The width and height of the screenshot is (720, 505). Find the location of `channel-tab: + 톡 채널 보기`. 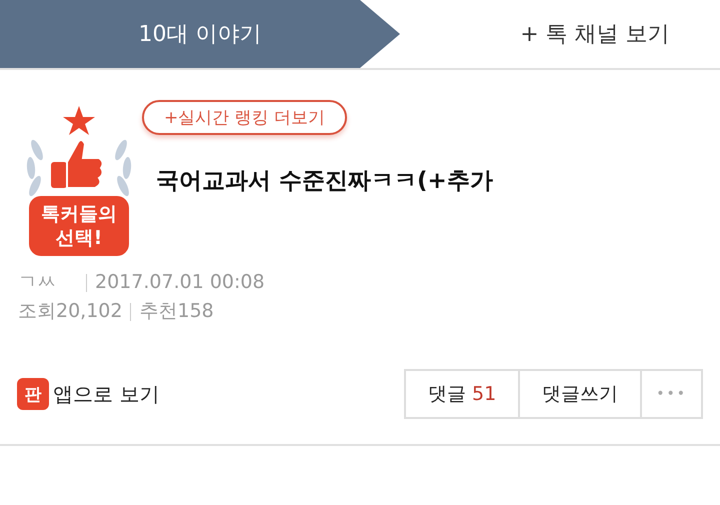

channel-tab: + 톡 채널 보기 is located at coordinates (585, 34).